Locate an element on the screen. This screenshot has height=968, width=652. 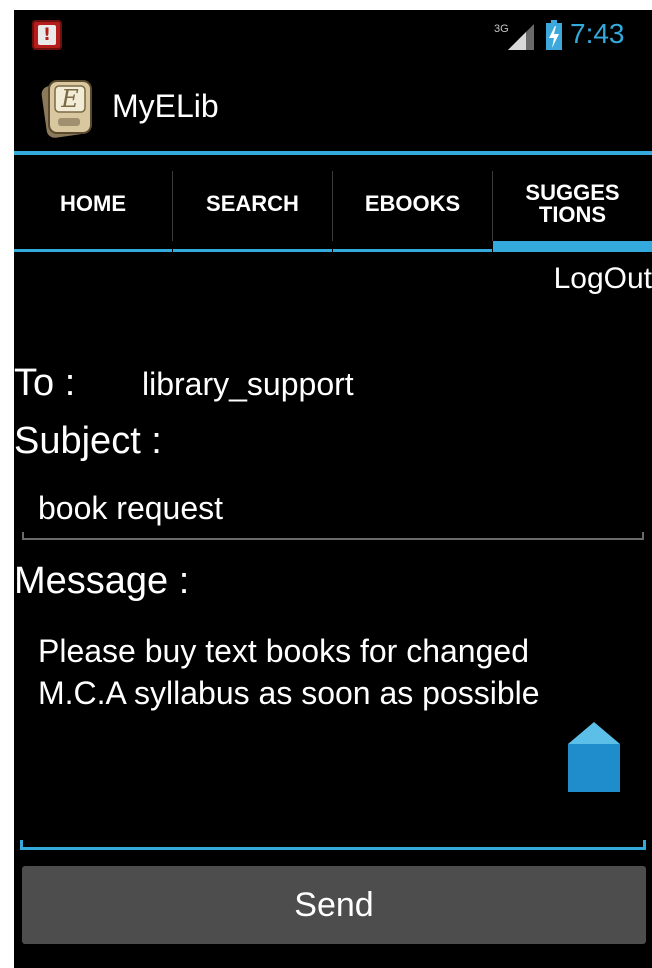
clock: 7:43 is located at coordinates (597, 33).